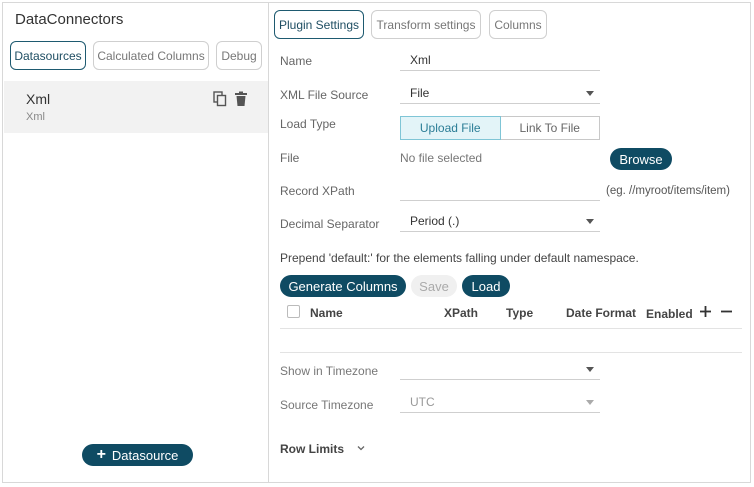  Describe the element at coordinates (69, 19) in the screenshot. I see `app-title: DataConnectors` at that location.